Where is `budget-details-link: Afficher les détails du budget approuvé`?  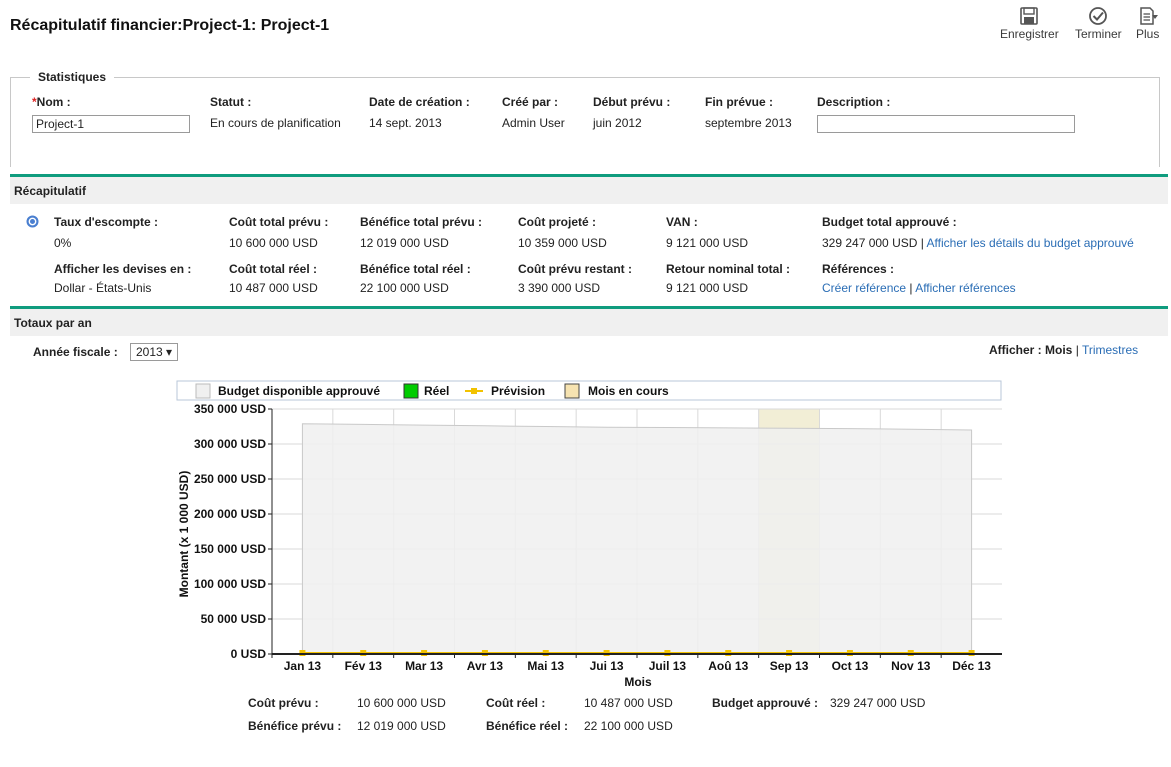 budget-details-link: Afficher les détails du budget approuvé is located at coordinates (1030, 243).